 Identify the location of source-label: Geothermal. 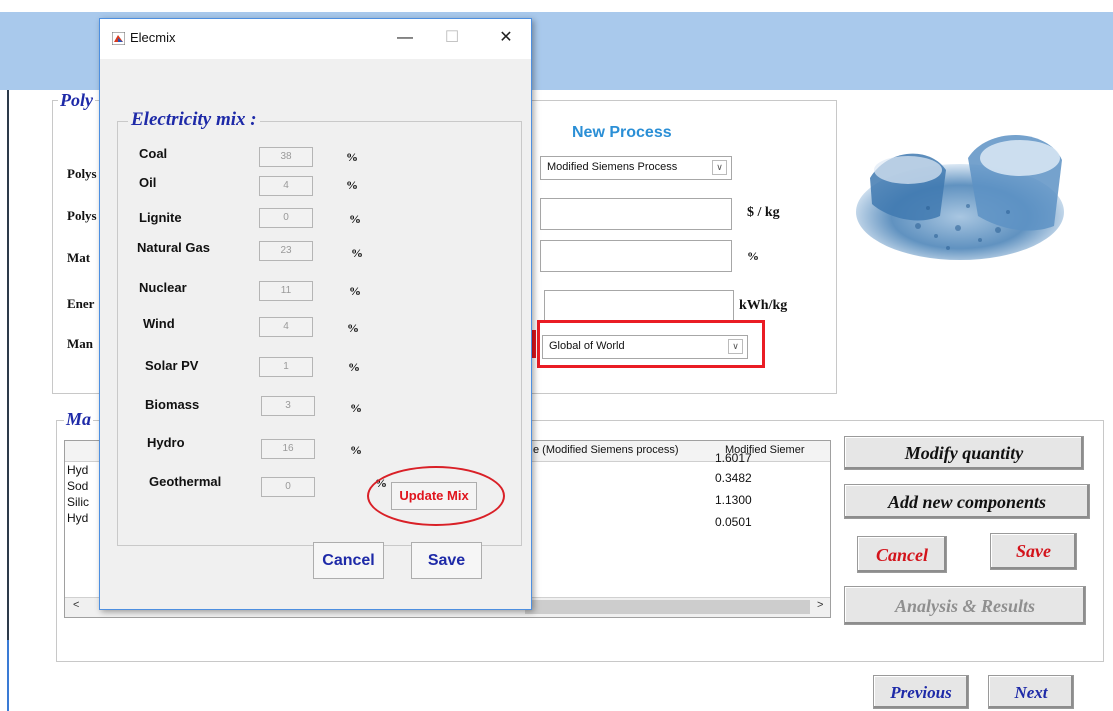
(185, 481).